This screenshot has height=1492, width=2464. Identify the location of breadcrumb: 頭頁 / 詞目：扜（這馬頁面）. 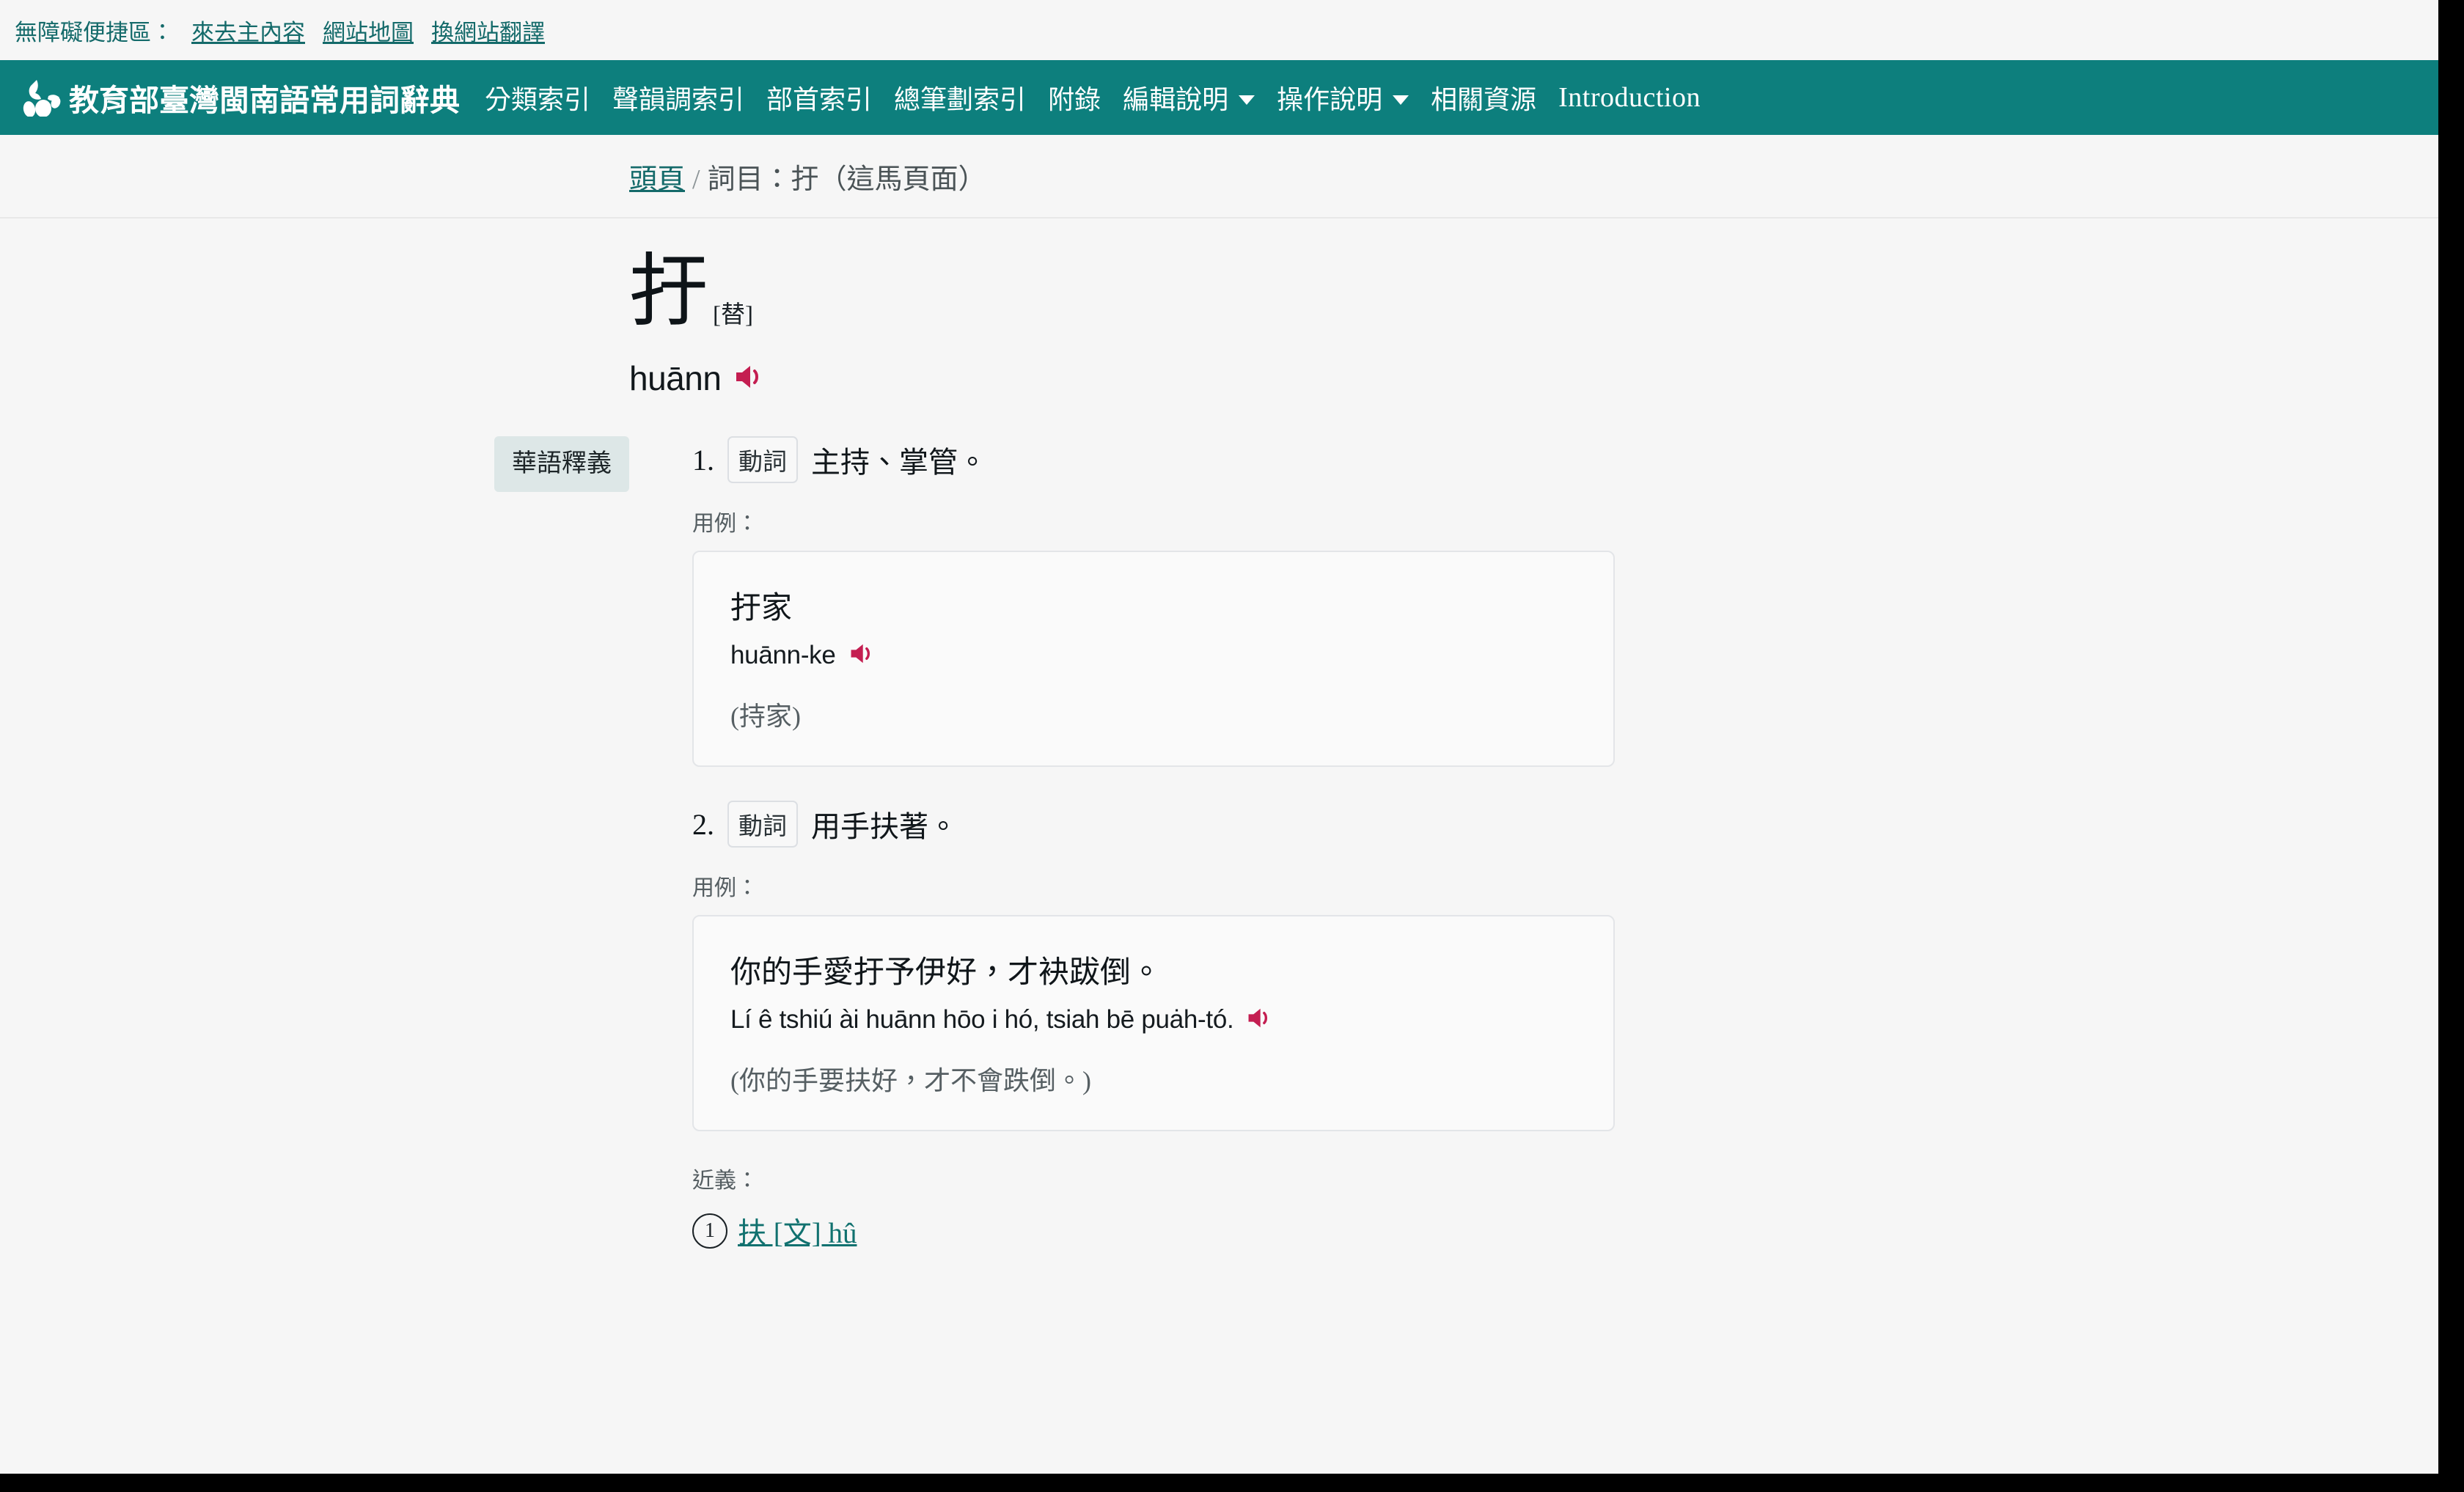
(807, 176).